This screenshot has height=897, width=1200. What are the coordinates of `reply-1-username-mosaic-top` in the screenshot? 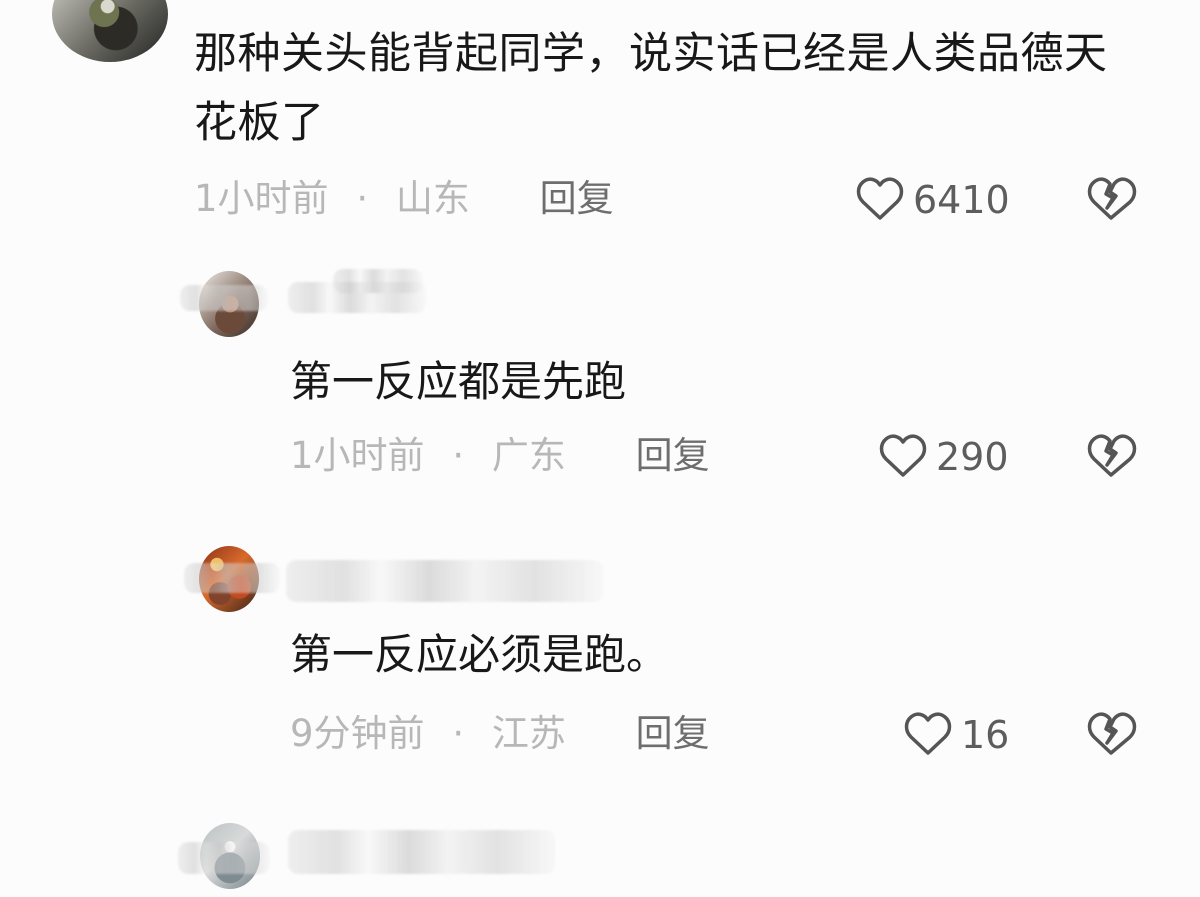 It's located at (378, 281).